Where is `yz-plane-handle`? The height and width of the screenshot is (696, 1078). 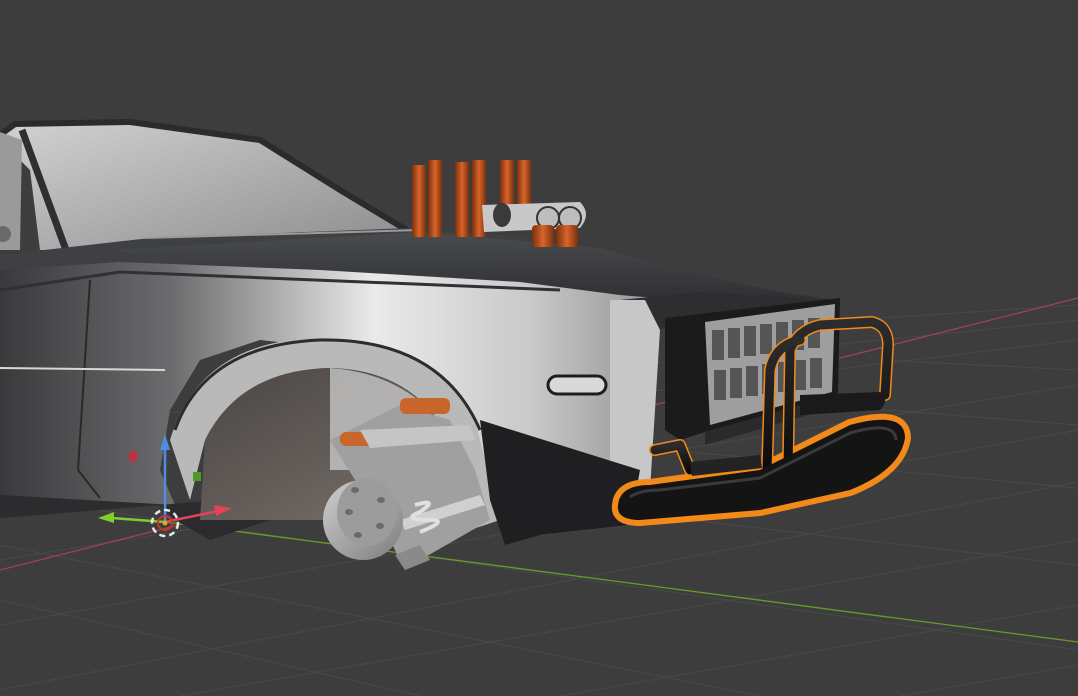
yz-plane-handle is located at coordinates (197, 476).